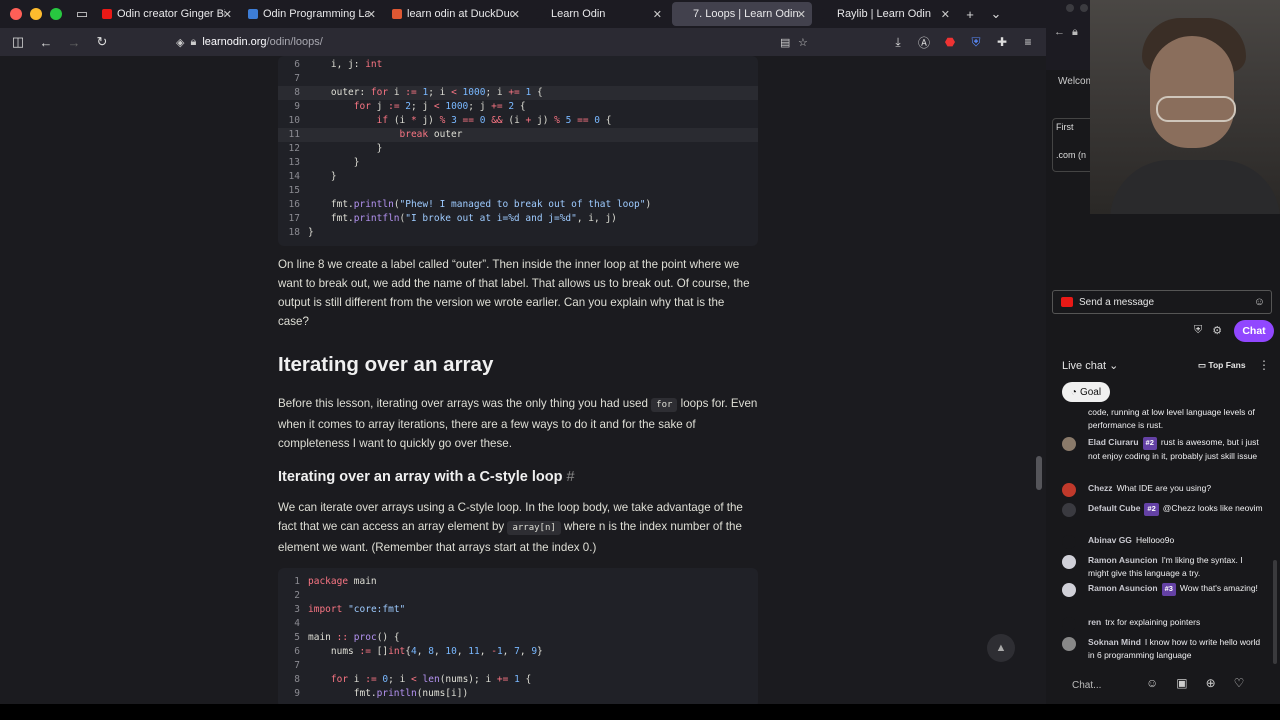 This screenshot has width=1280, height=720. I want to click on code-text: fmt.println(nums[i]), so click(388, 693).